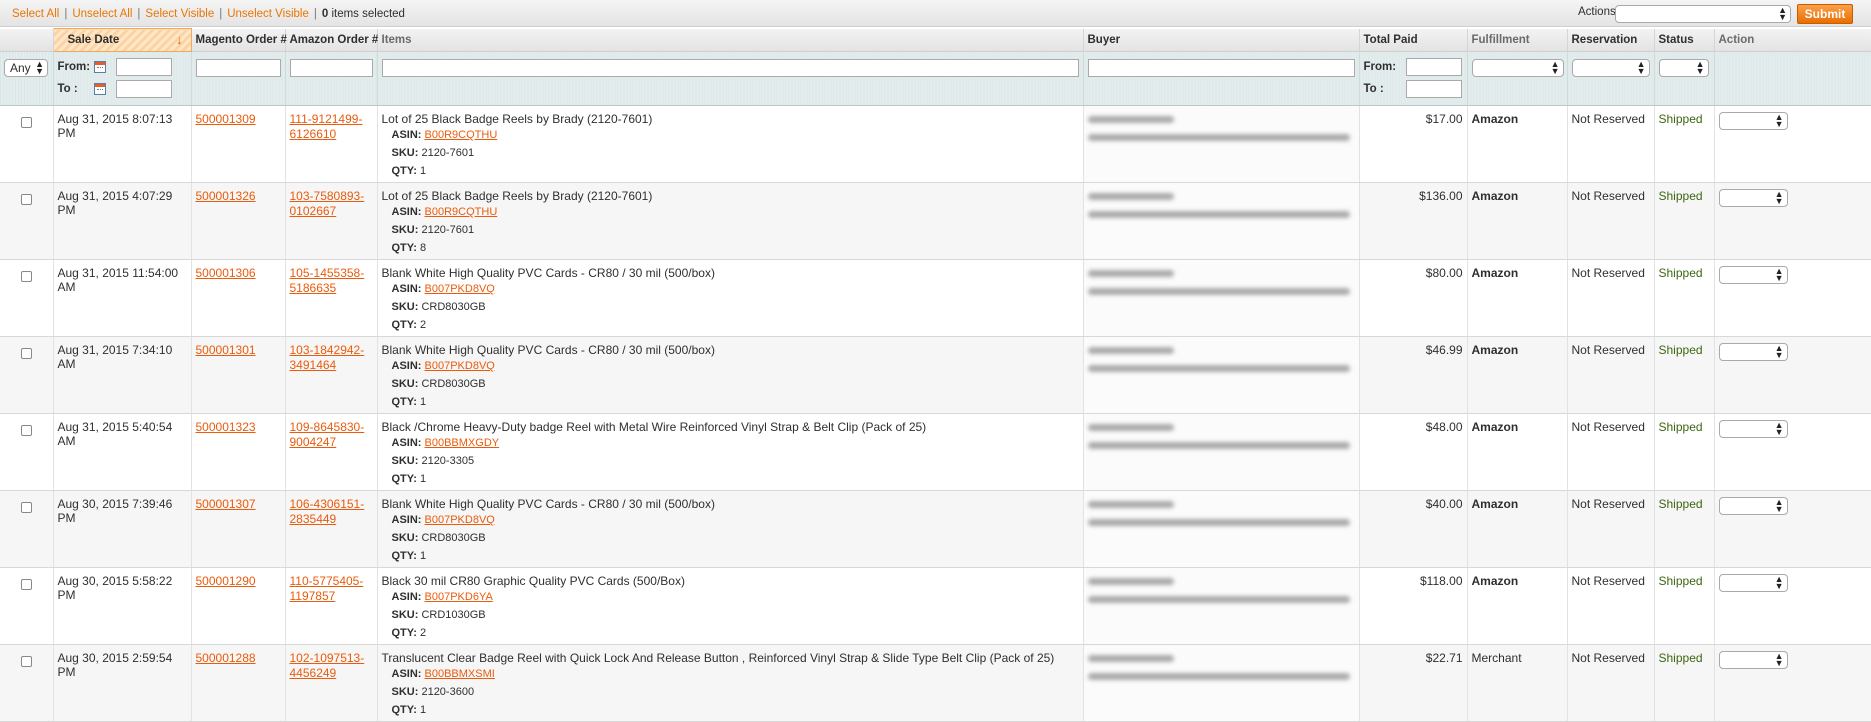 The image size is (1871, 722). What do you see at coordinates (459, 597) in the screenshot?
I see `asin-link: B007PKD6YA` at bounding box center [459, 597].